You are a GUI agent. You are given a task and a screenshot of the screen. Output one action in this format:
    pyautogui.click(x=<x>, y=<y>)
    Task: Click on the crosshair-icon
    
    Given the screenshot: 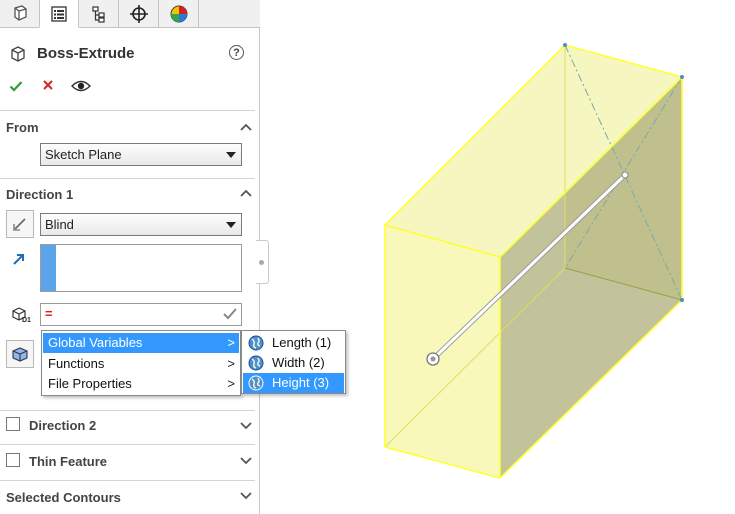 What is the action you would take?
    pyautogui.click(x=138, y=14)
    